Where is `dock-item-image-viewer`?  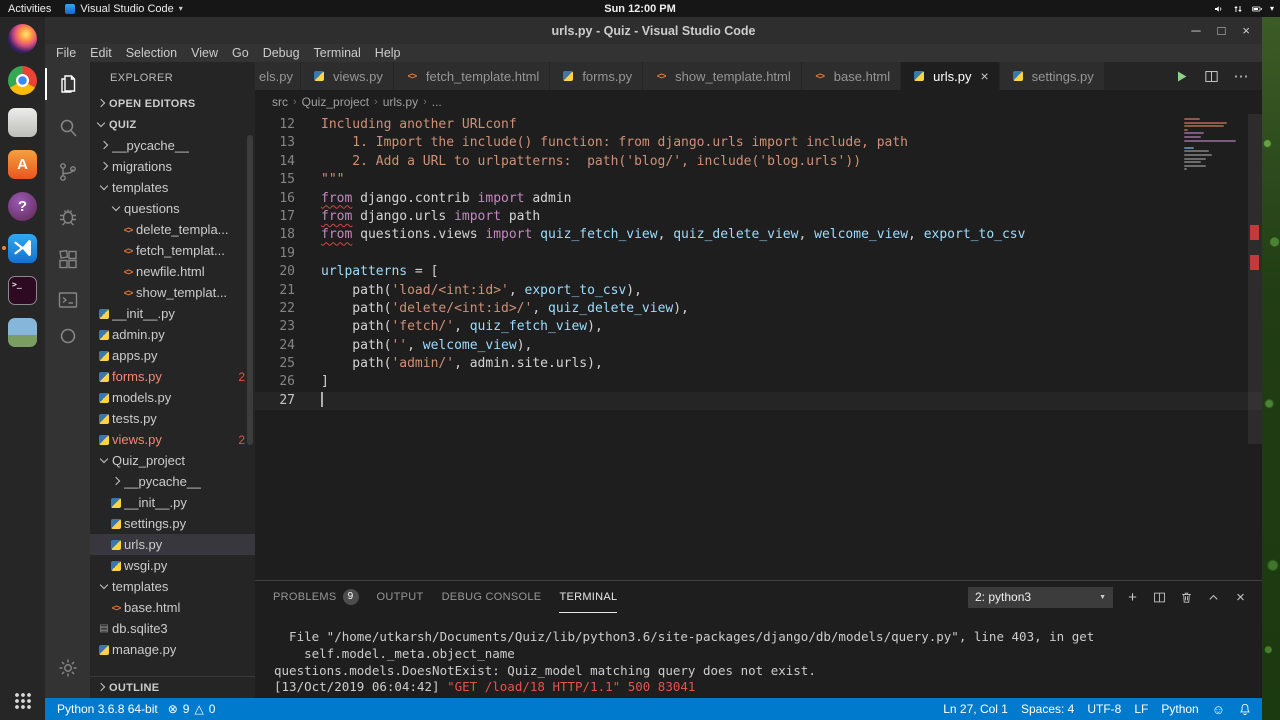 dock-item-image-viewer is located at coordinates (22, 332).